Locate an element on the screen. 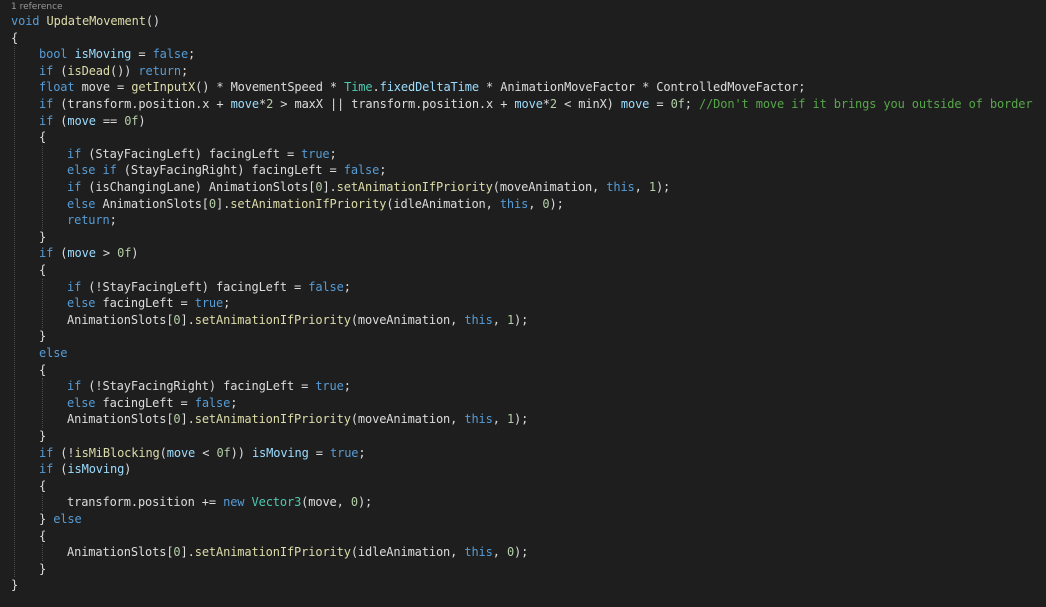 The width and height of the screenshot is (1046, 607). field-token: isMoving is located at coordinates (103, 54).